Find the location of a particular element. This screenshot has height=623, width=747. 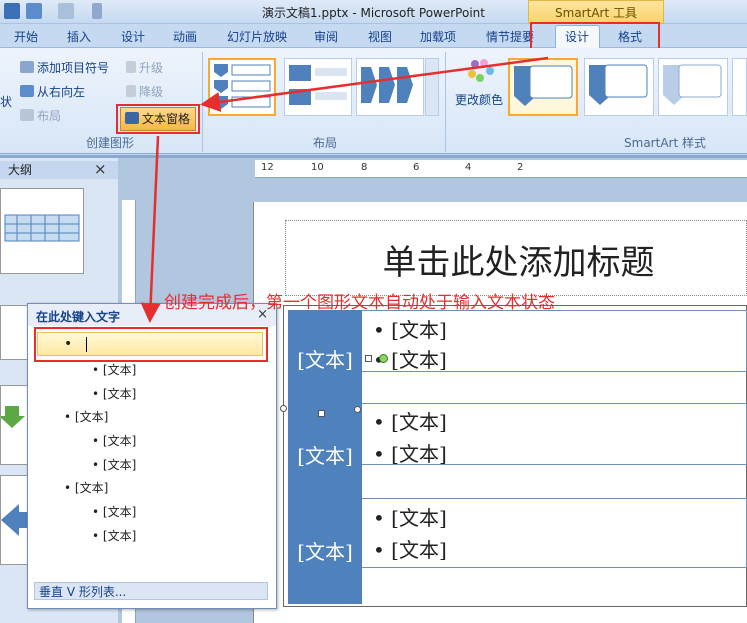

arrow-to-text-pane is located at coordinates (150, 229).